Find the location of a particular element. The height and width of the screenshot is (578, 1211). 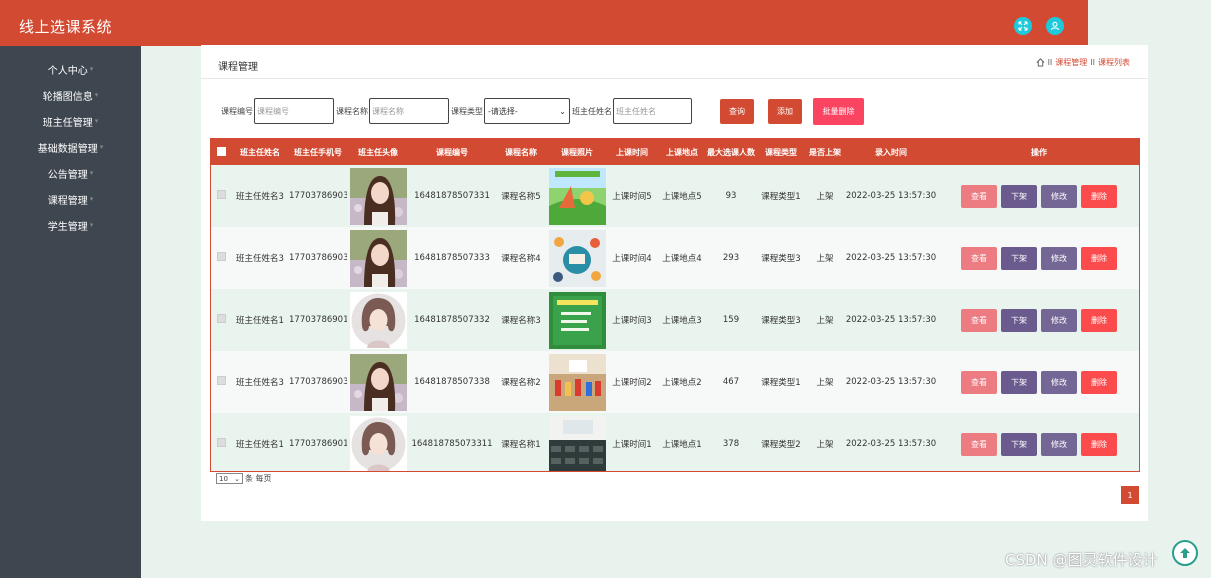

search-bar: 课程编号 课程名称 课程类型 -请选择- ⌄ 班主任姓名 is located at coordinates (456, 111).